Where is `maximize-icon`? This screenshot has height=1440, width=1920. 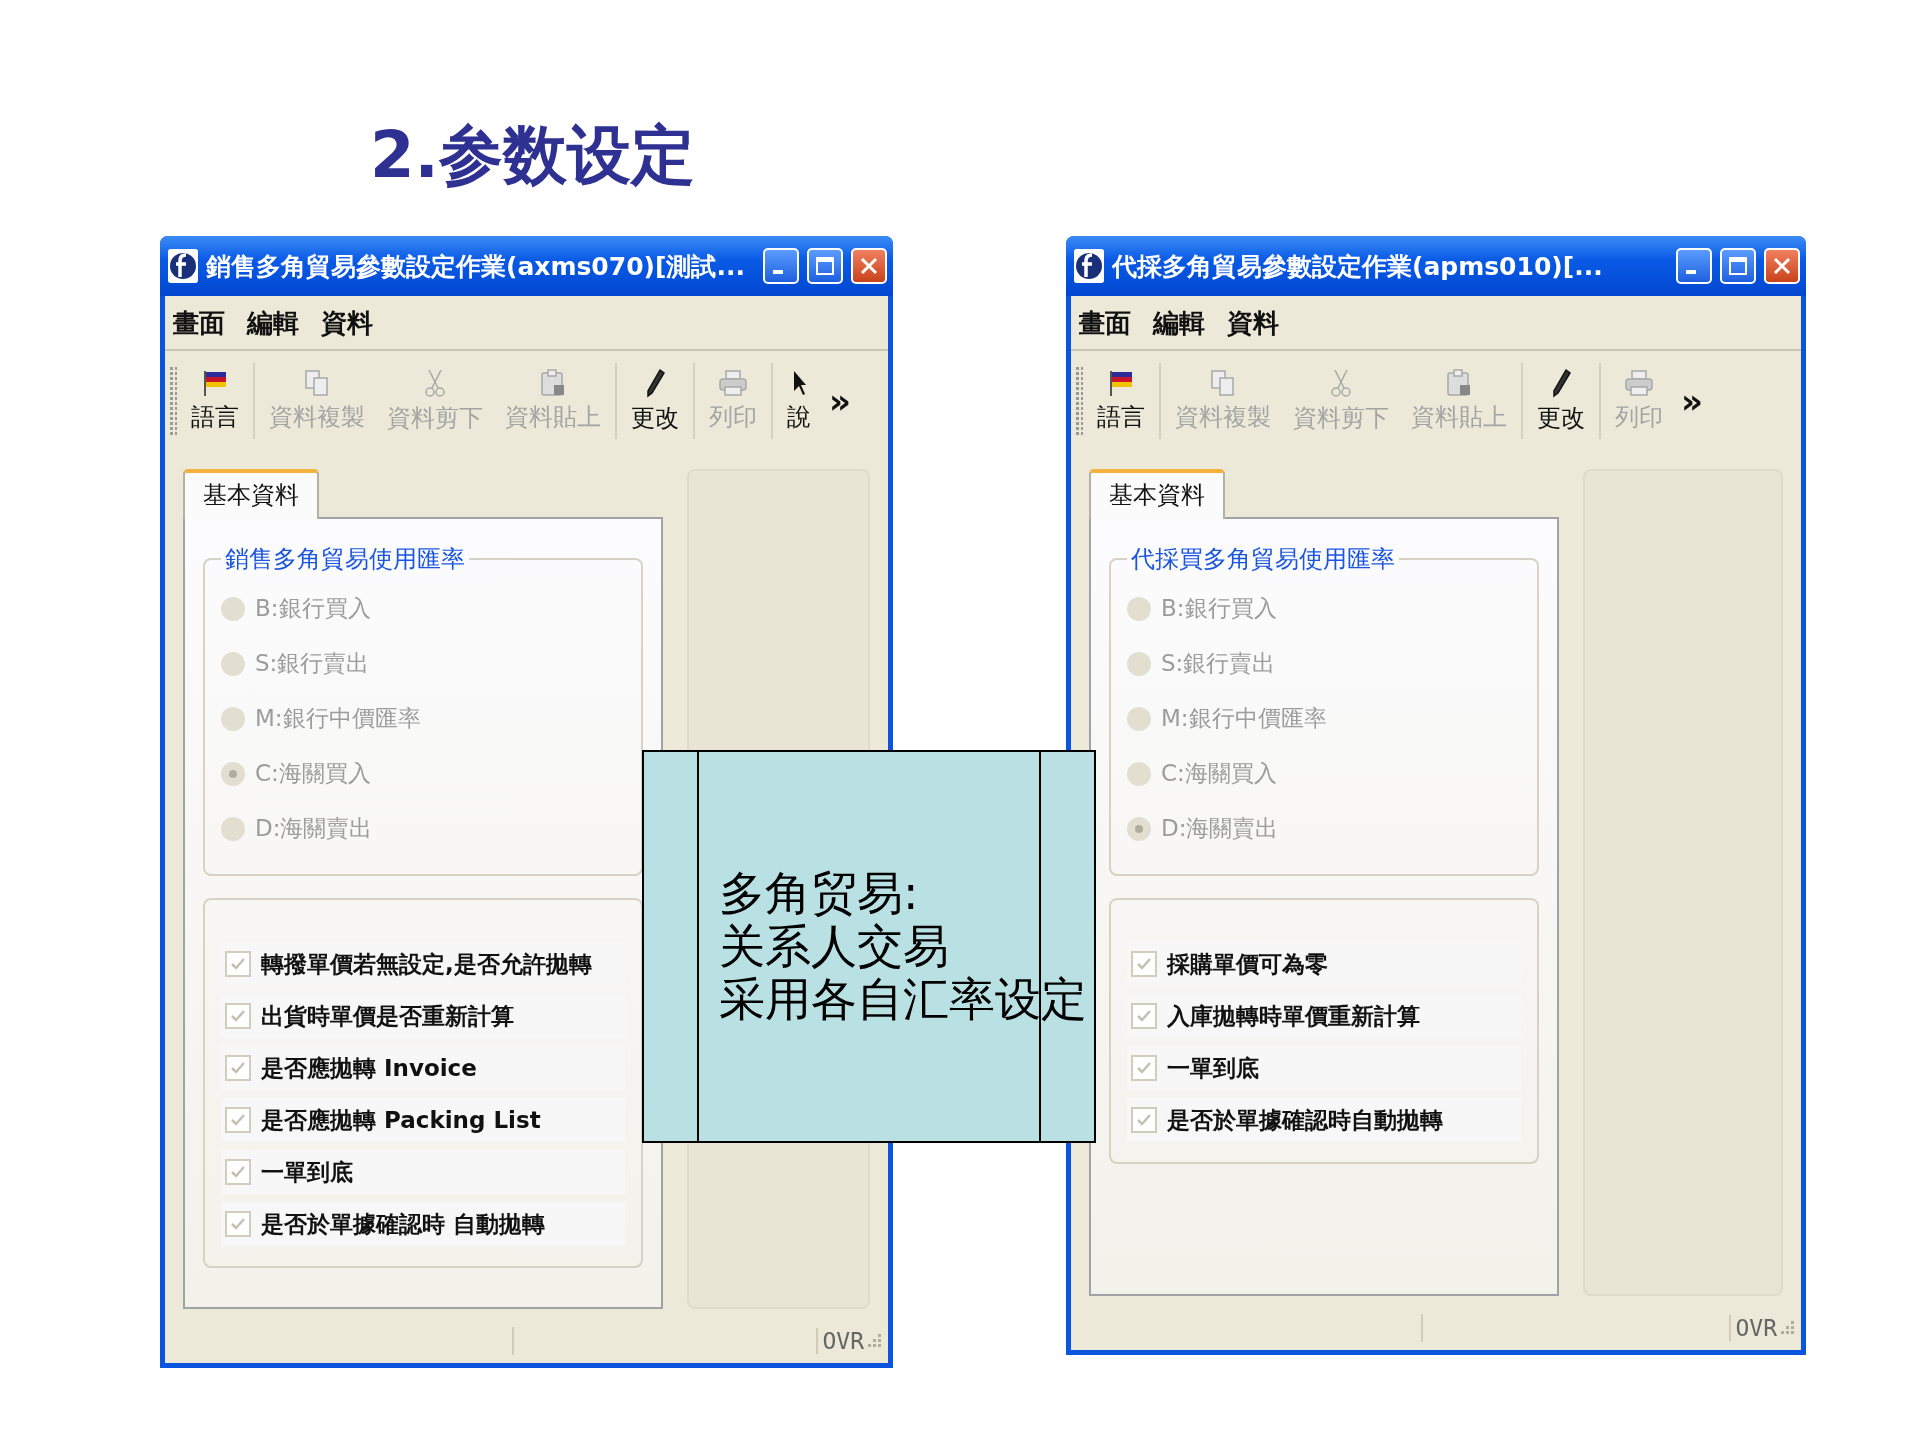 maximize-icon is located at coordinates (825, 266).